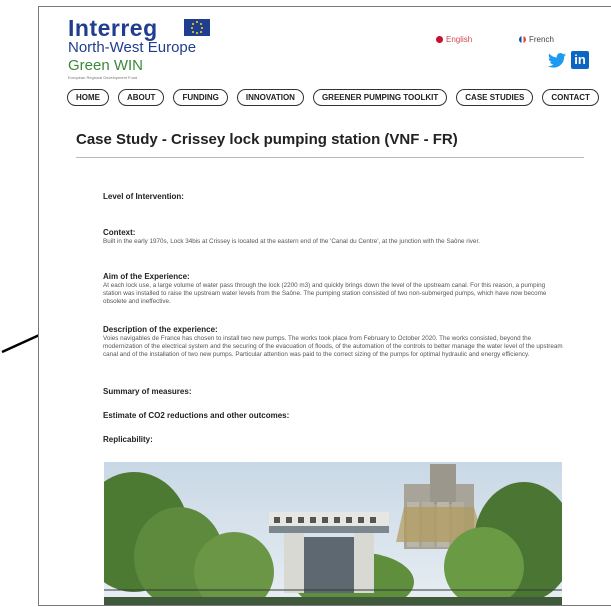  Describe the element at coordinates (270, 97) in the screenshot. I see `nav-innovation: INNOVATION` at that location.